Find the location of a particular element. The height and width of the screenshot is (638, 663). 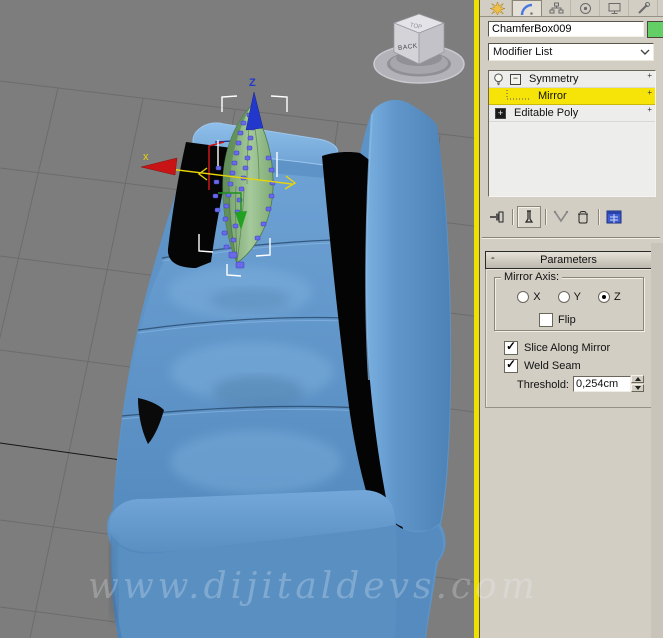

utilities-icon is located at coordinates (643, 8).